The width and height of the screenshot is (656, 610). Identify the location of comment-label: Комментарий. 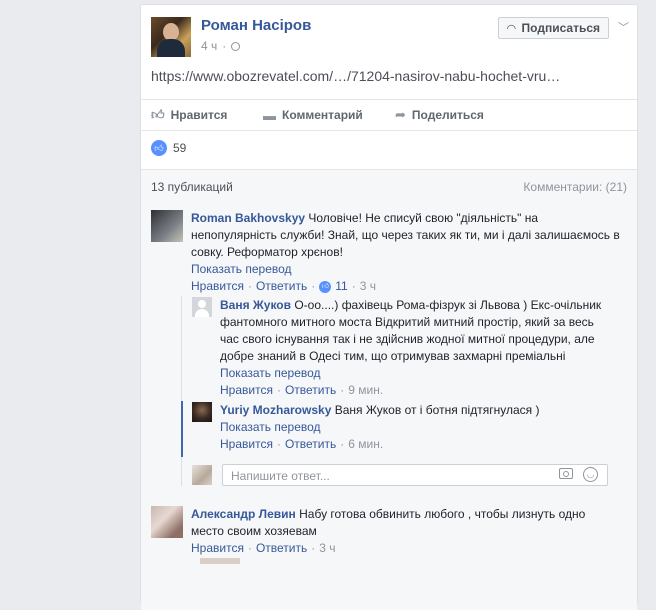
(322, 115).